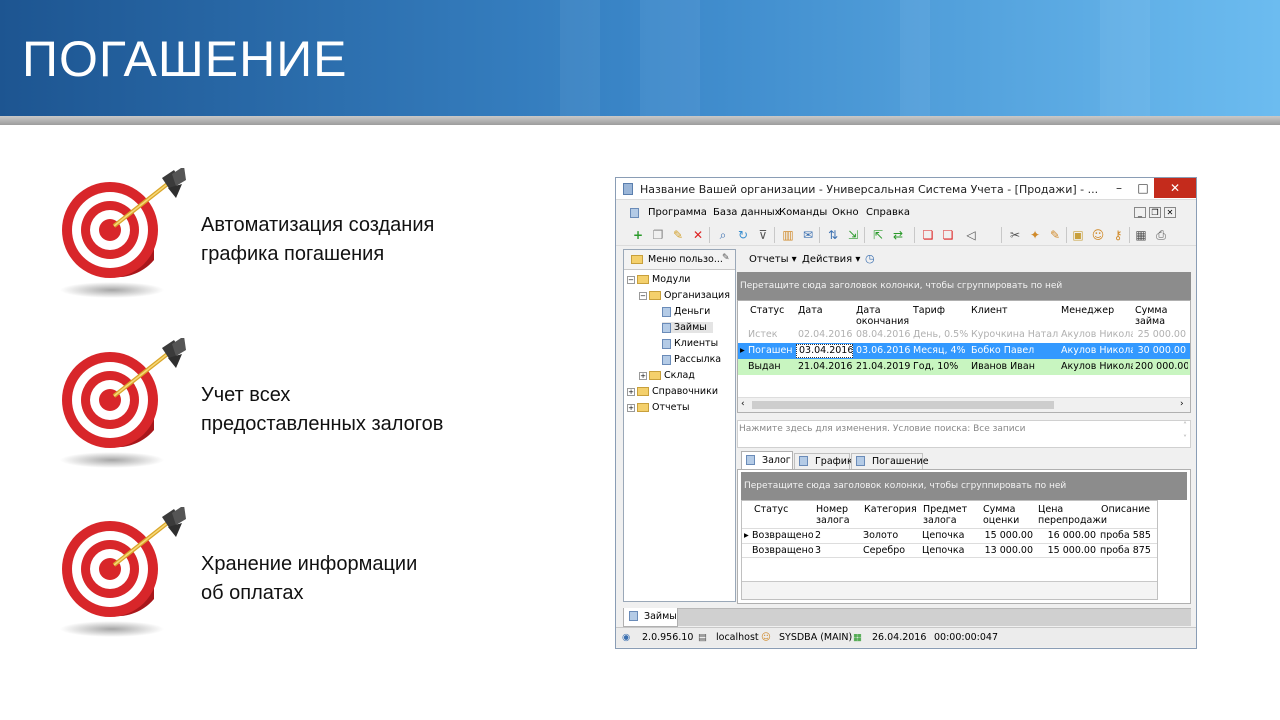  What do you see at coordinates (1124, 509) in the screenshot?
I see `column-header-description: Описание` at bounding box center [1124, 509].